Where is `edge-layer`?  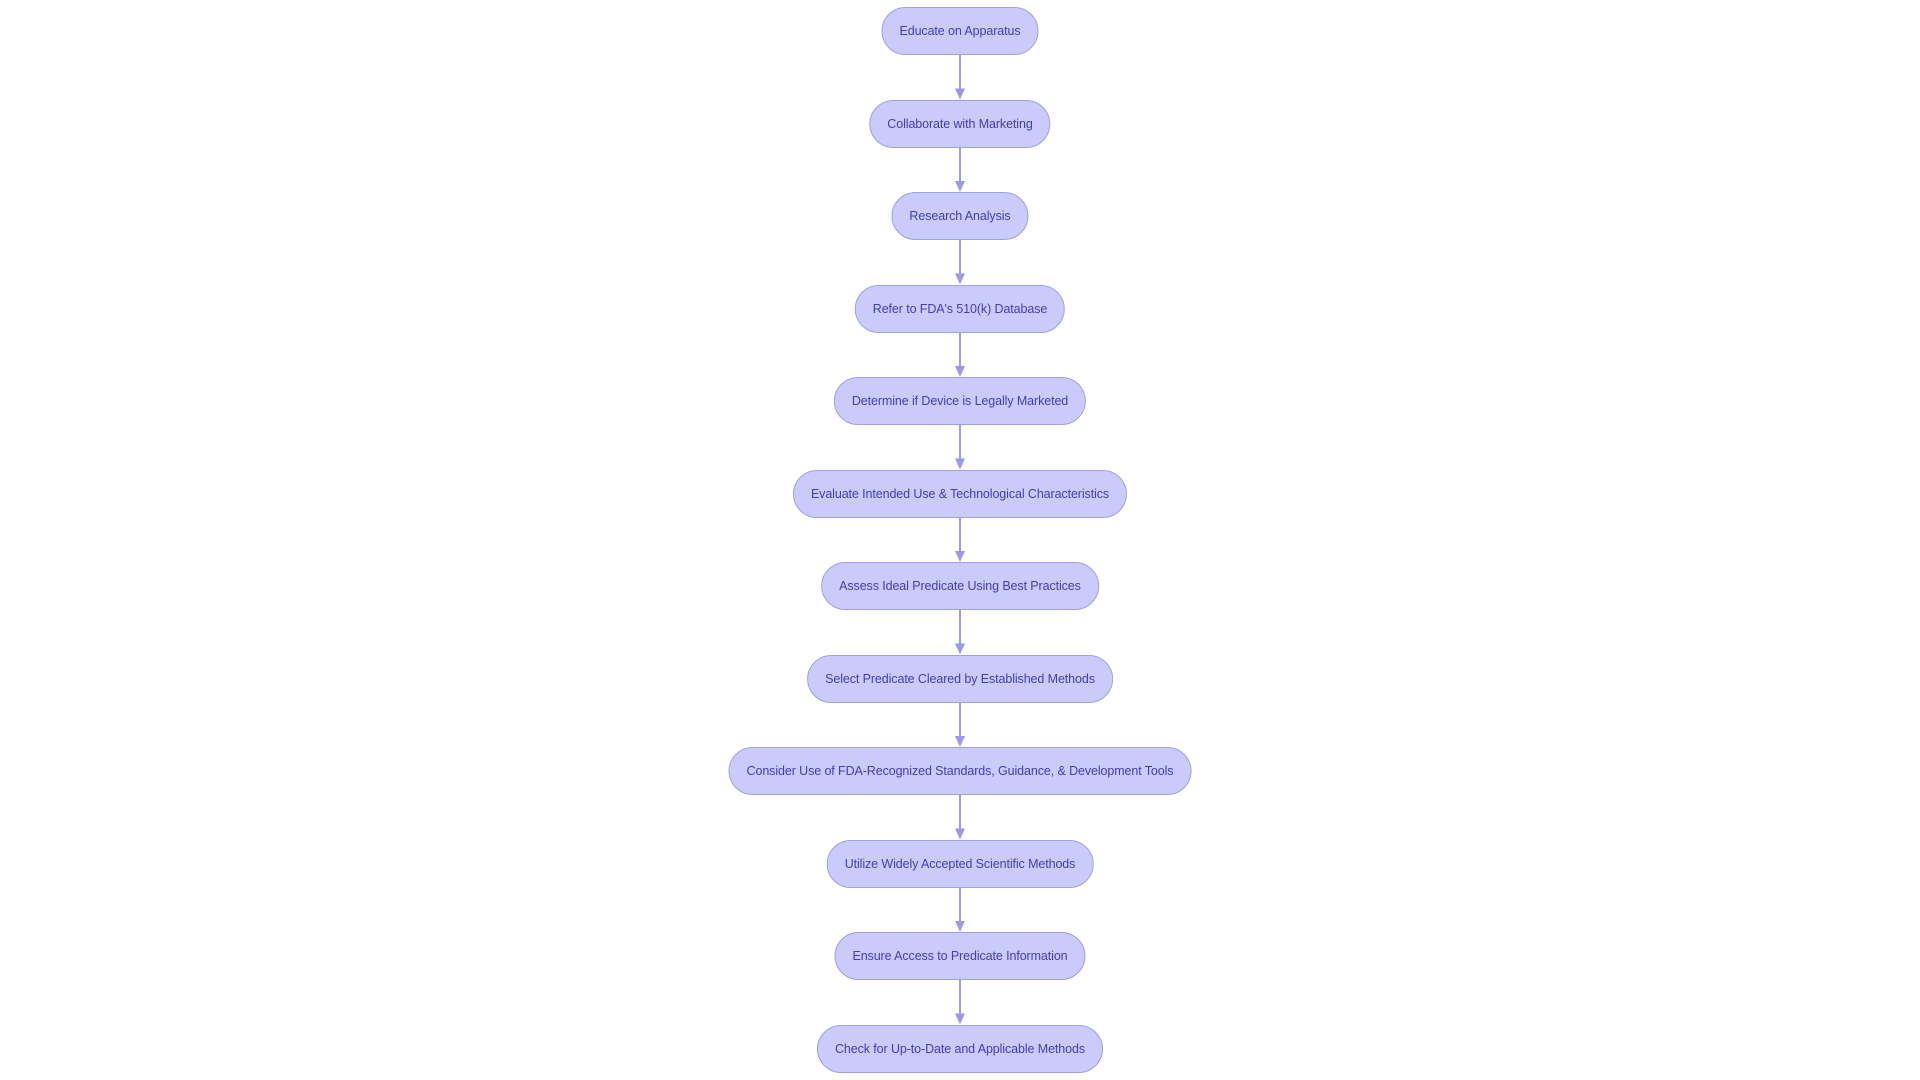 edge-layer is located at coordinates (960, 540).